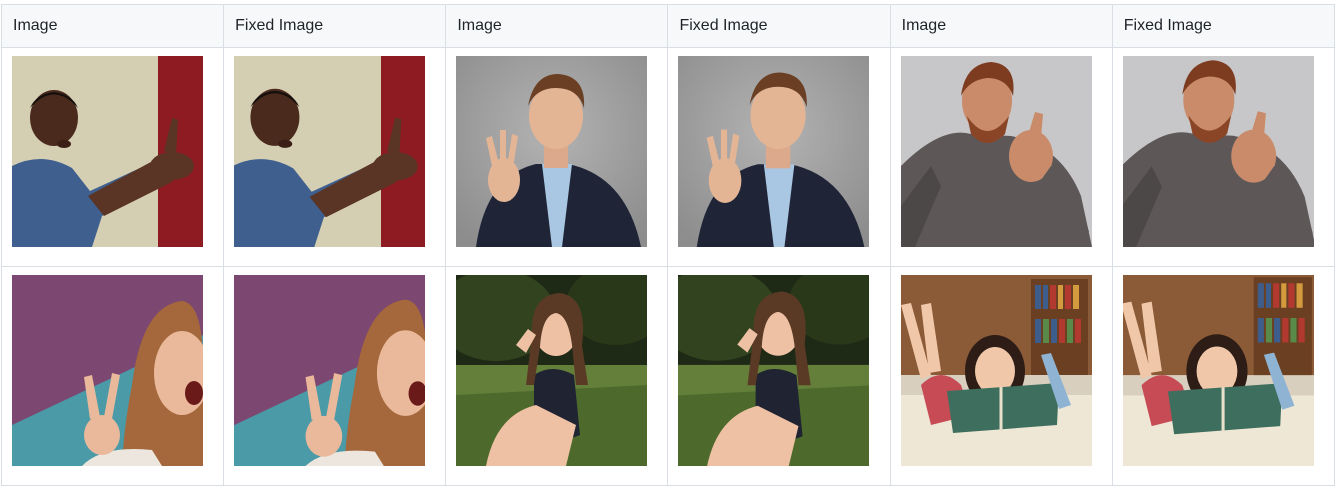 Image resolution: width=1337 pixels, height=486 pixels. I want to click on original-image-man-red-wall, so click(107, 151).